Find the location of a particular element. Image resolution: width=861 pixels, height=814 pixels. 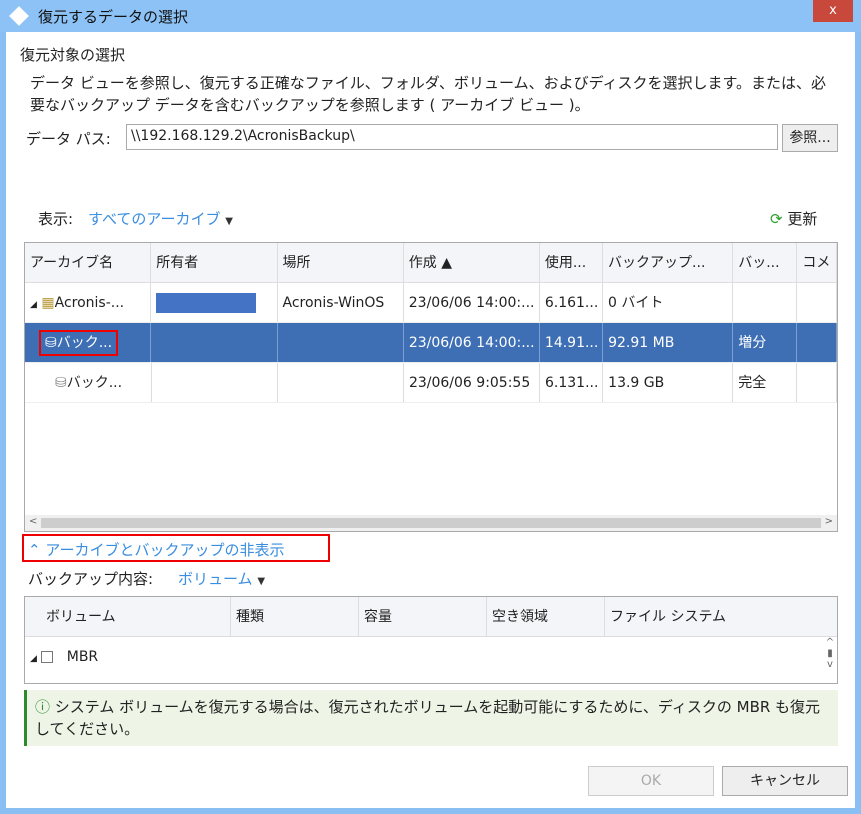

col-free: 空き領域 is located at coordinates (546, 616).